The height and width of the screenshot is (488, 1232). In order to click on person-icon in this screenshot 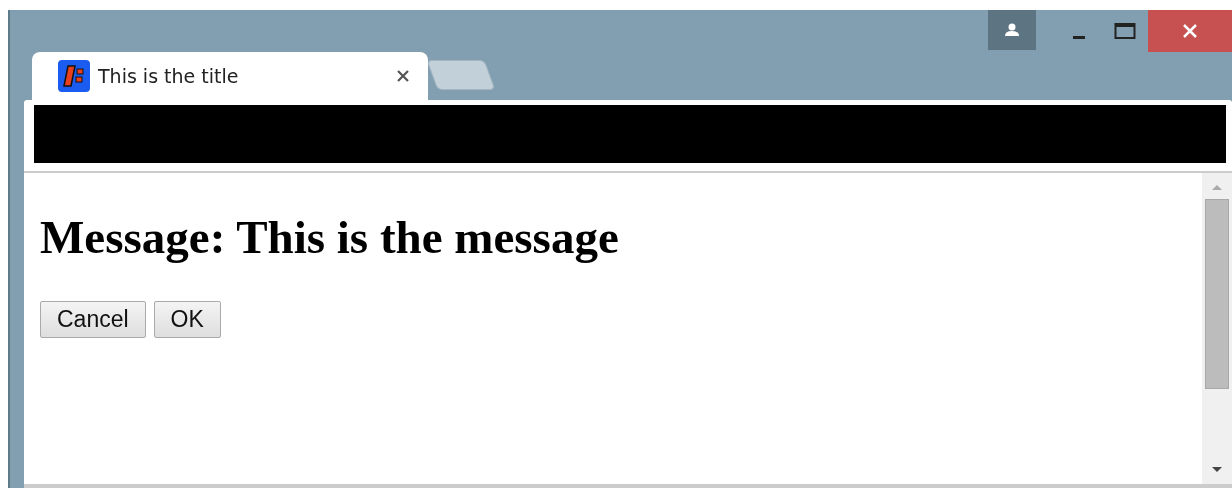, I will do `click(1012, 30)`.